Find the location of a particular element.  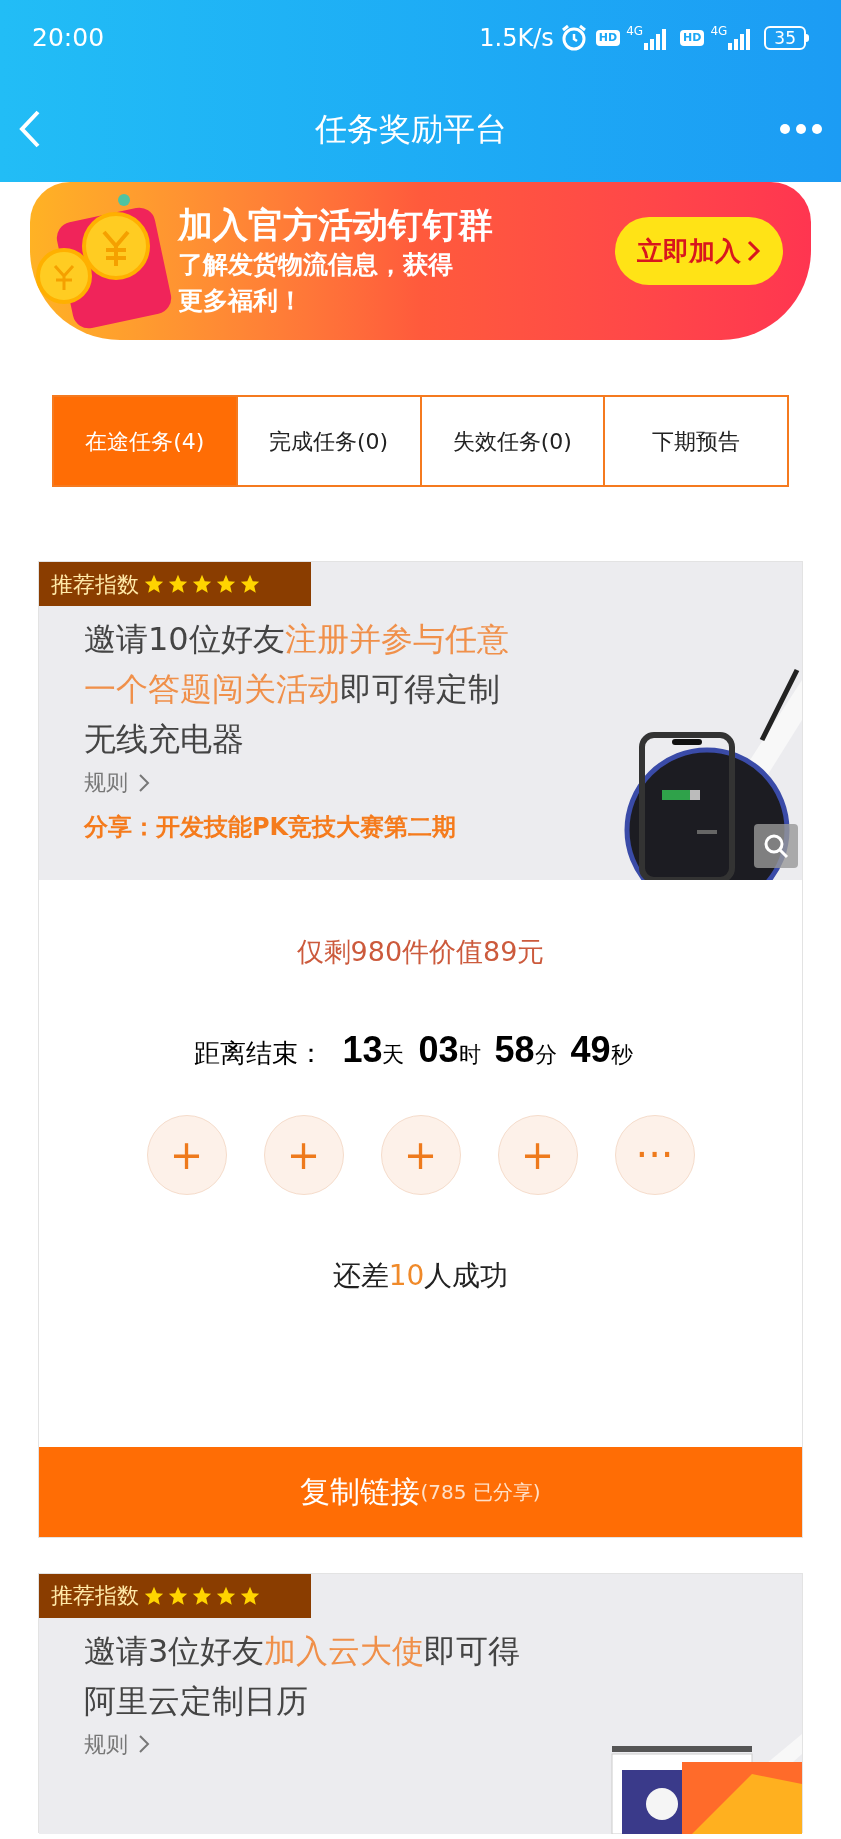

status-time: 20:00 is located at coordinates (68, 37).